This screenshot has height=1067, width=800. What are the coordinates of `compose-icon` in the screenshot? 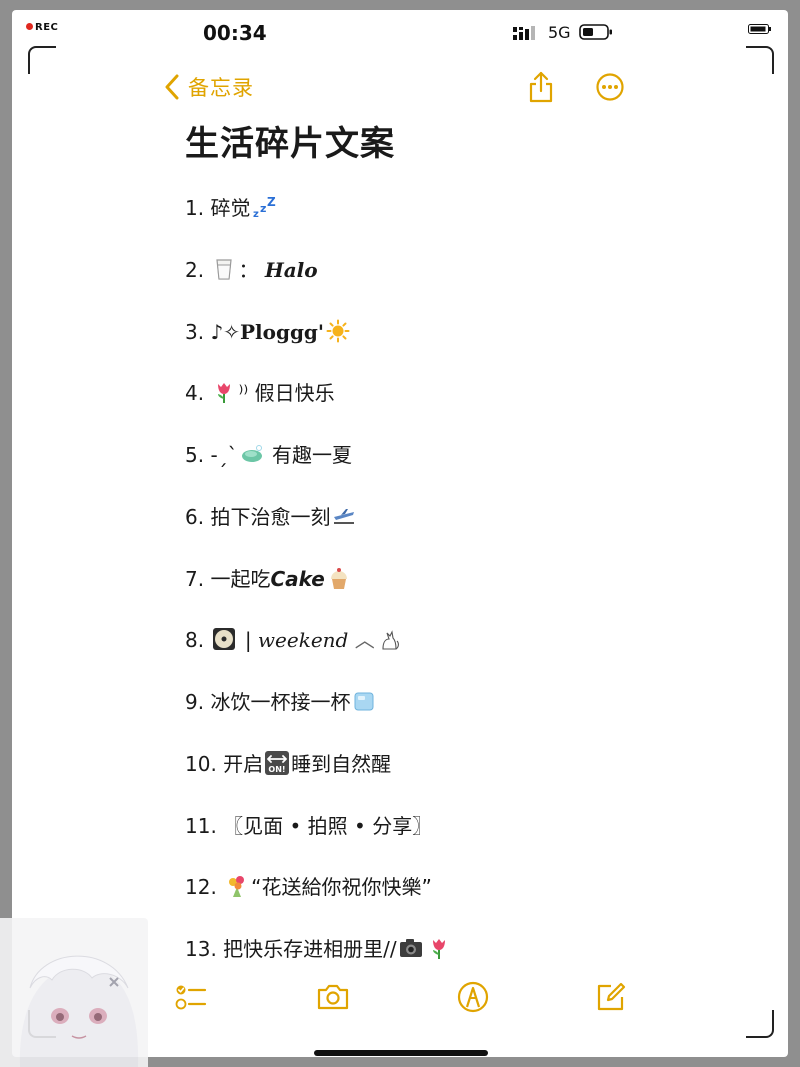 It's located at (611, 997).